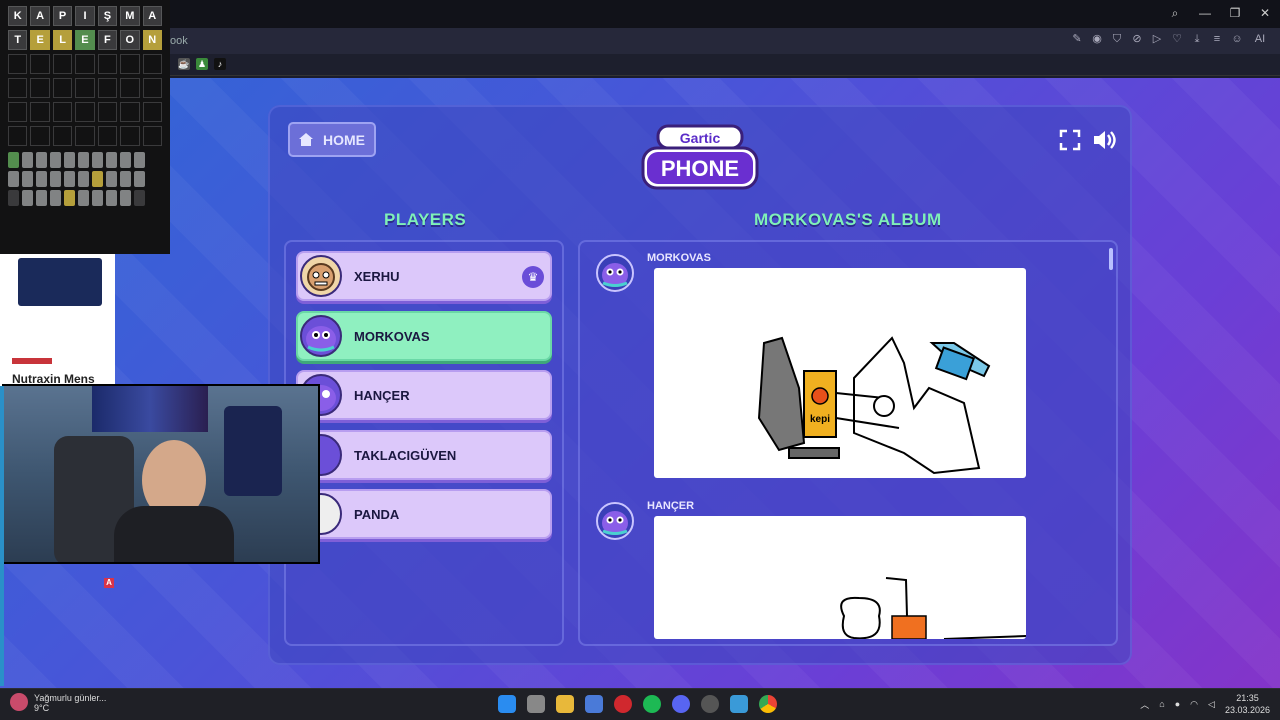 The height and width of the screenshot is (720, 1280). I want to click on drawing-text: kepi, so click(820, 419).